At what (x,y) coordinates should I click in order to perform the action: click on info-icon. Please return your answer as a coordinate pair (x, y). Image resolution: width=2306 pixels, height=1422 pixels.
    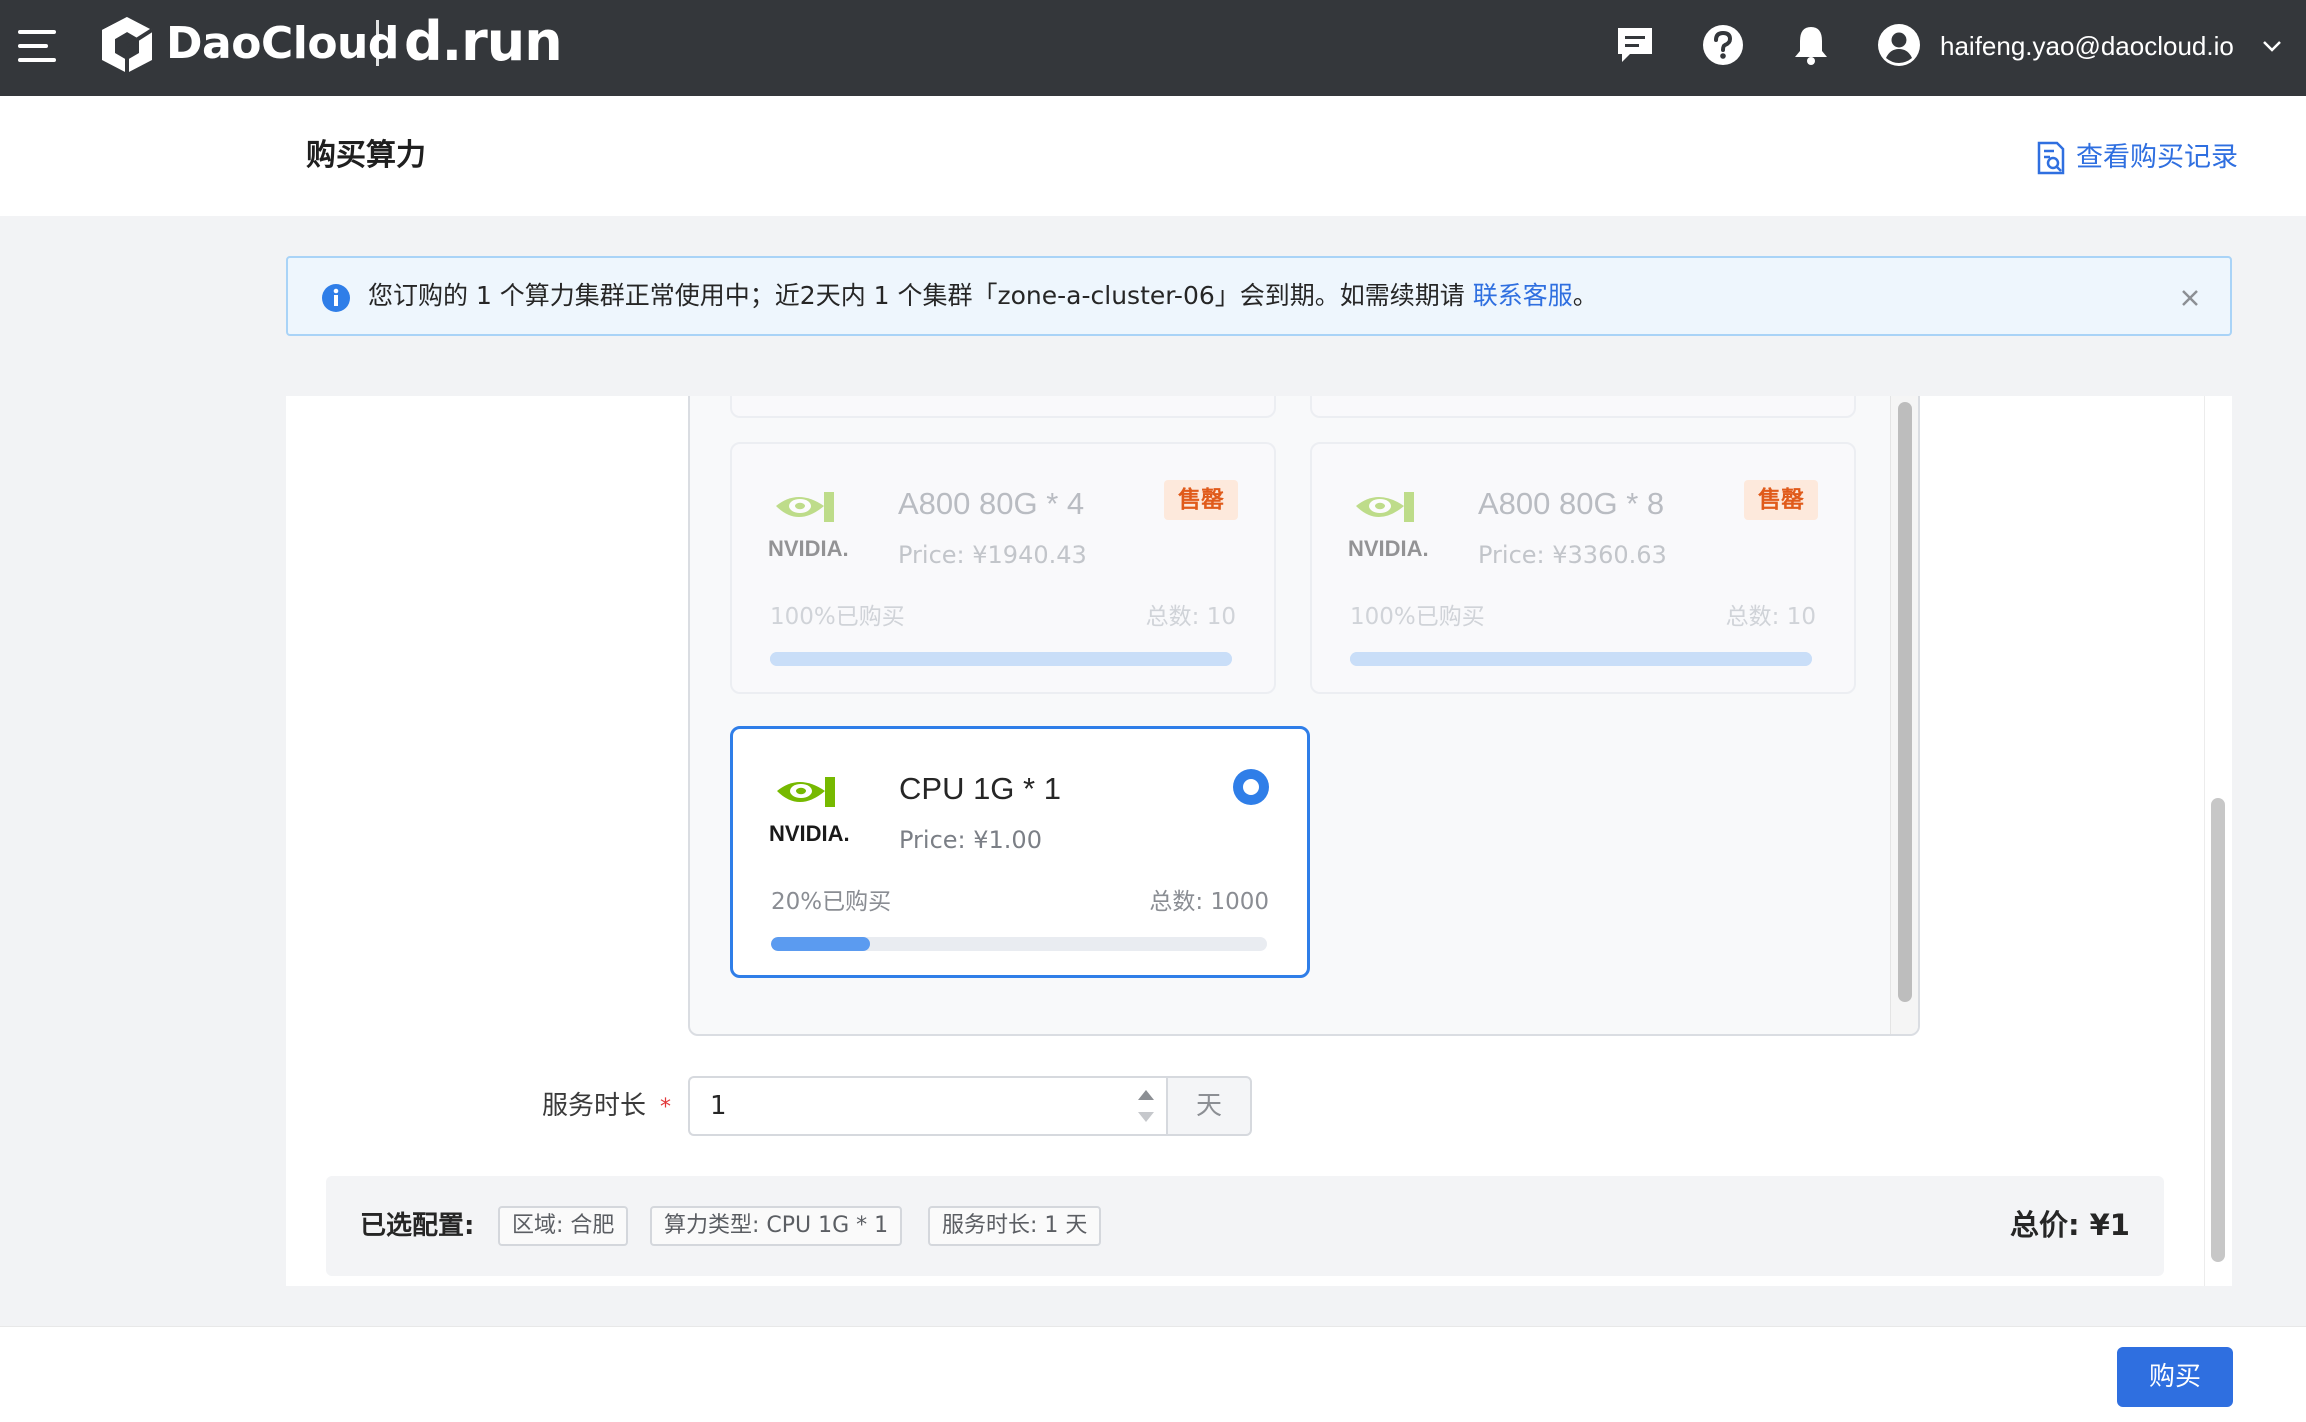
    Looking at the image, I should click on (336, 298).